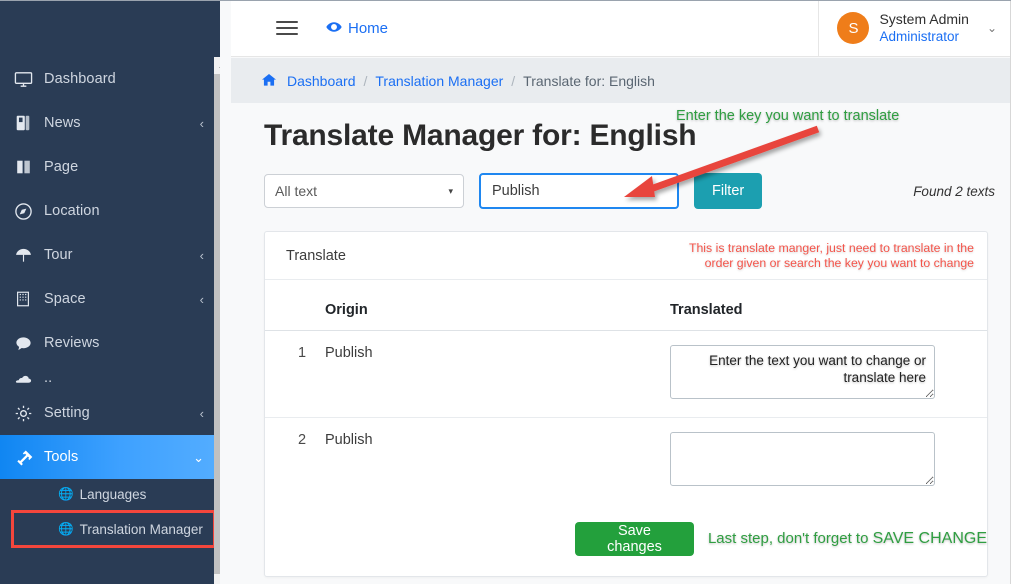  I want to click on found-count-label: Found 2 texts, so click(954, 191).